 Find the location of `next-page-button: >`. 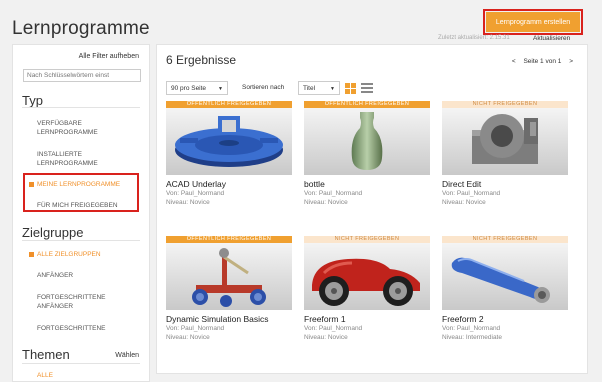

next-page-button: > is located at coordinates (571, 61).